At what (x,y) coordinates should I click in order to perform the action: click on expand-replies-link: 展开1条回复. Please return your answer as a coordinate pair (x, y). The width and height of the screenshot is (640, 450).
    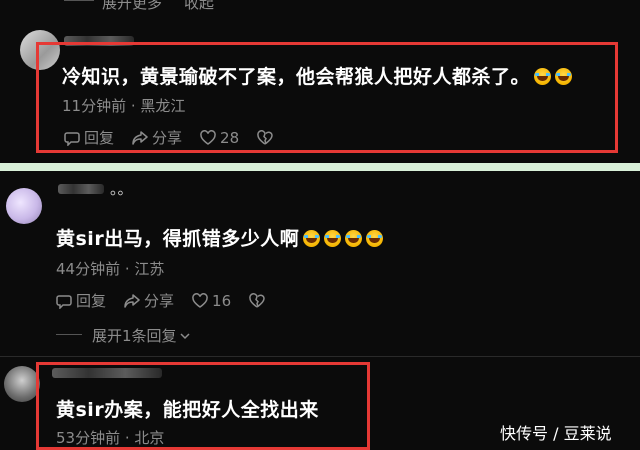
    Looking at the image, I should click on (141, 335).